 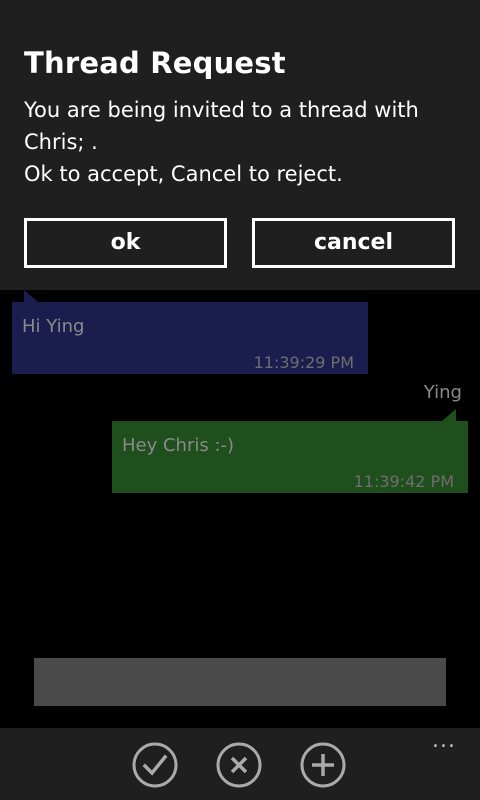 What do you see at coordinates (31, 296) in the screenshot?
I see `incoming-bubble-tail` at bounding box center [31, 296].